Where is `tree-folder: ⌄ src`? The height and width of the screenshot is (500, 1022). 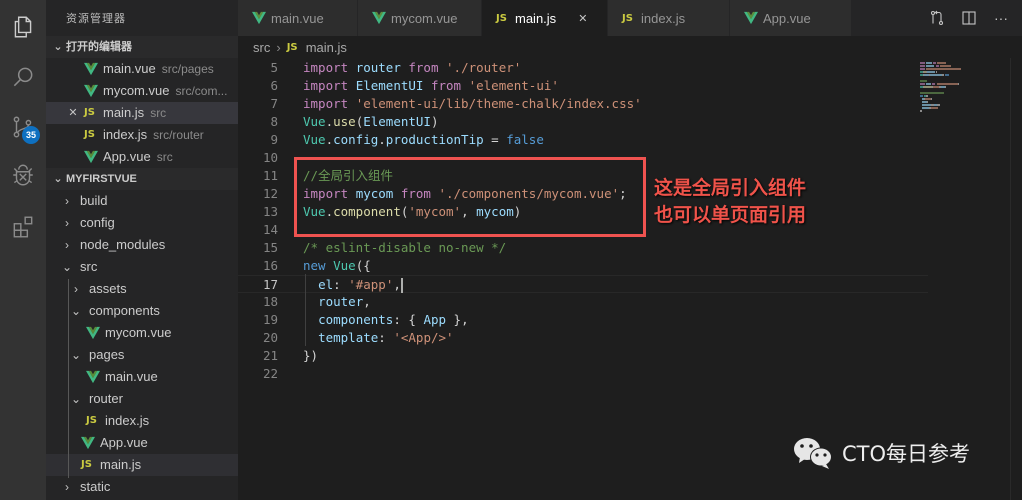 tree-folder: ⌄ src is located at coordinates (142, 267).